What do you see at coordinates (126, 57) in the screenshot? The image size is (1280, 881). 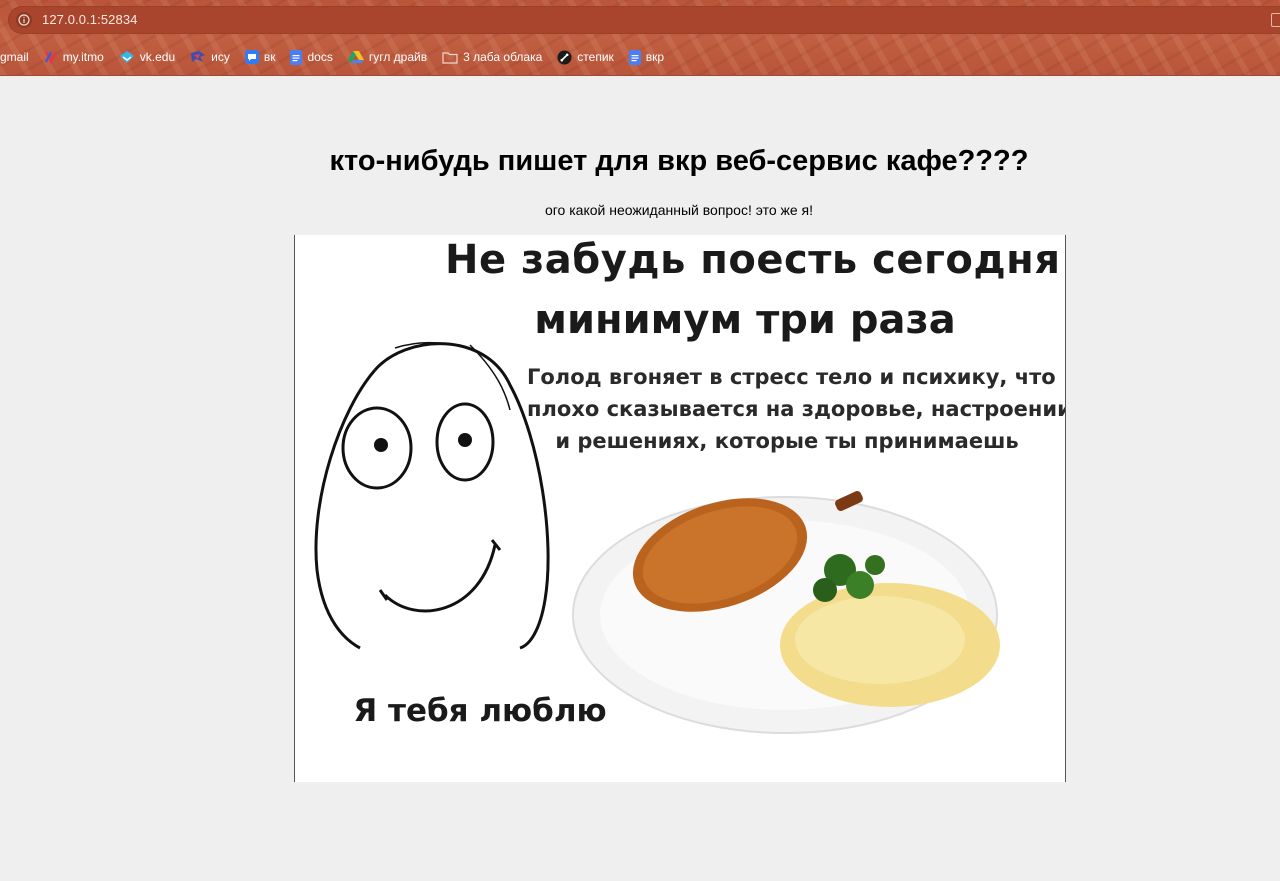 I see `vk-edu-icon` at bounding box center [126, 57].